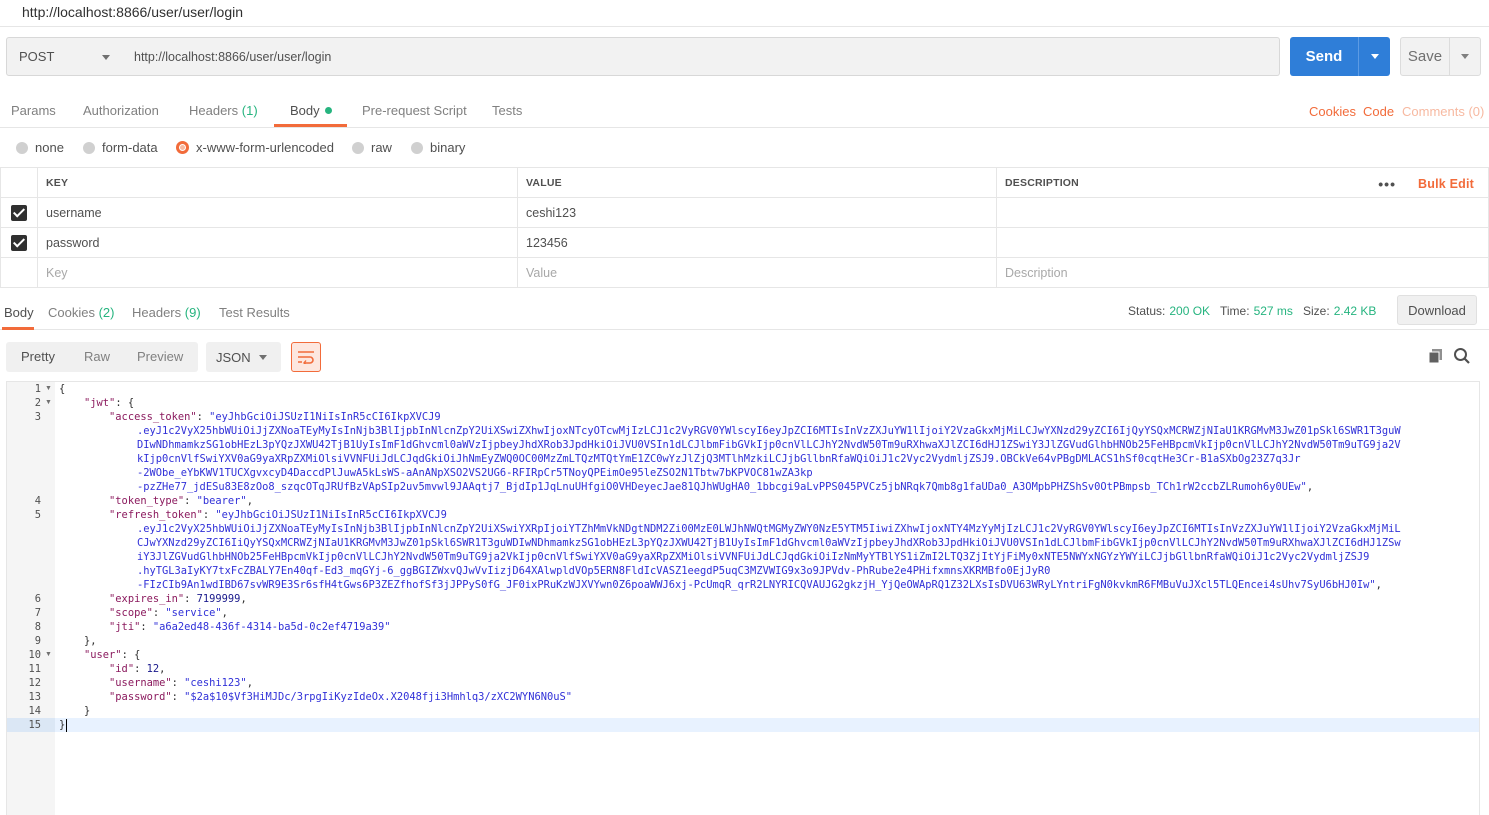 This screenshot has height=815, width=1489. What do you see at coordinates (265, 147) in the screenshot?
I see `radio-label: x-www-form-urlencoded` at bounding box center [265, 147].